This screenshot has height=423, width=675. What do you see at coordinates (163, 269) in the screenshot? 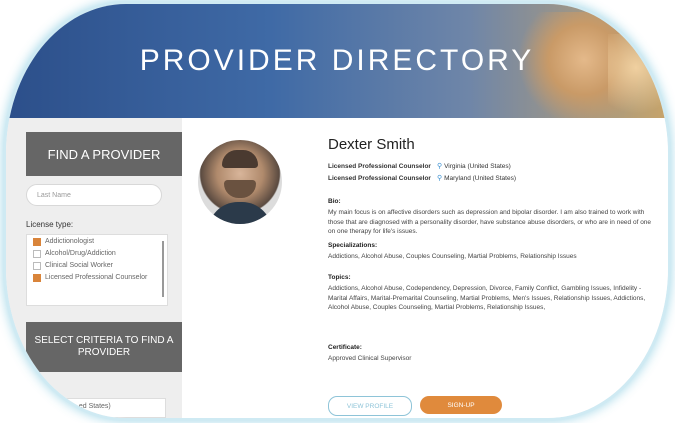
I see `list-scrollbar` at bounding box center [163, 269].